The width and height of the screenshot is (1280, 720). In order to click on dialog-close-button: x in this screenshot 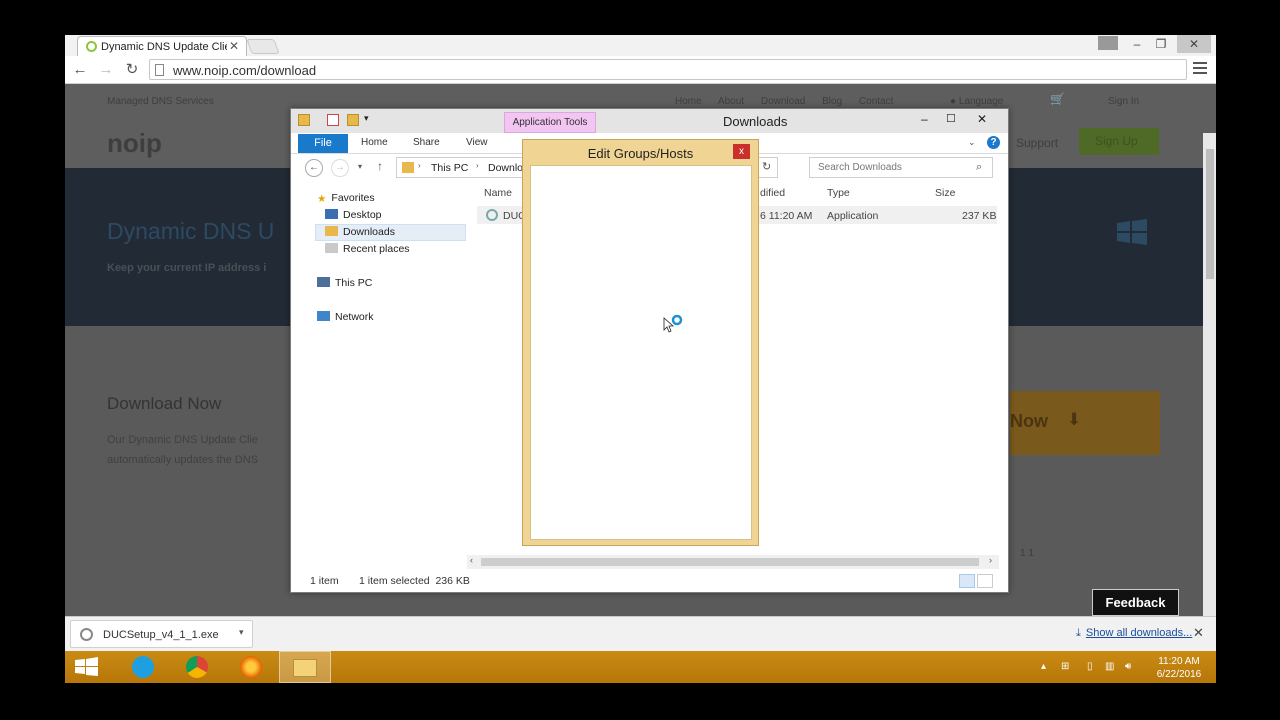, I will do `click(741, 151)`.